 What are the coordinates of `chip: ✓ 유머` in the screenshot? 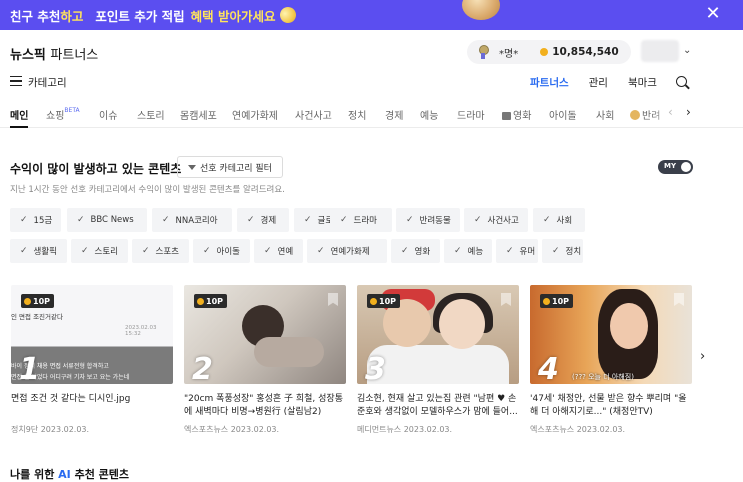 It's located at (517, 251).